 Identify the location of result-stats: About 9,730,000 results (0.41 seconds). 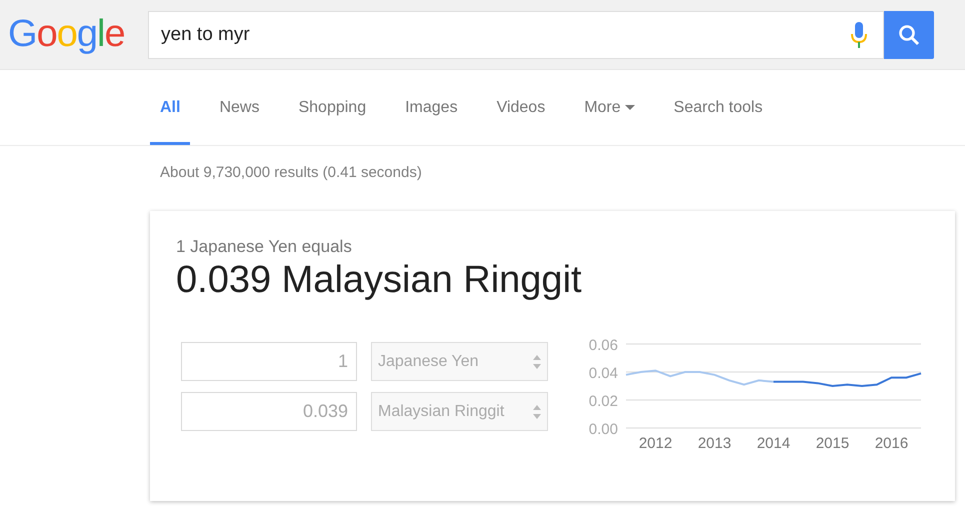
(291, 173).